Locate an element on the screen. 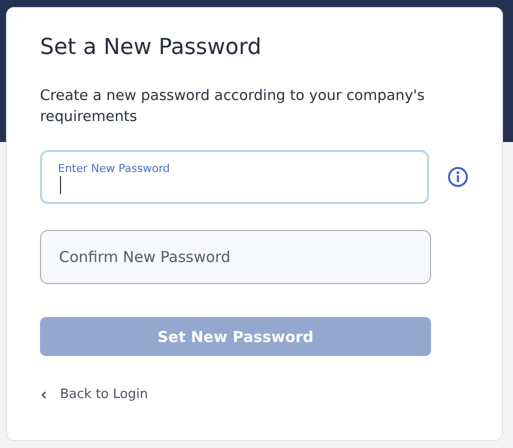  page-title: Set a New Password is located at coordinates (151, 48).